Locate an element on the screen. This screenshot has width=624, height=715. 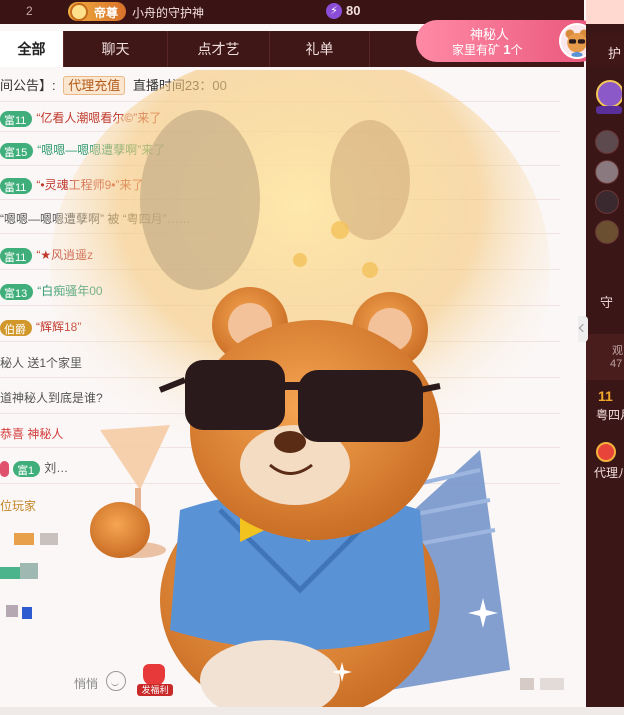
agent-recharge-tag: 代理充值 is located at coordinates (94, 85).